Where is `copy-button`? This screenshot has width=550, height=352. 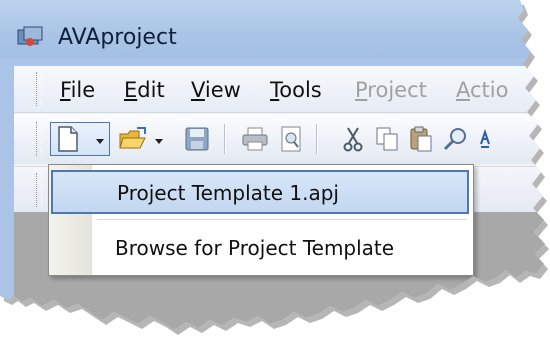 copy-button is located at coordinates (387, 139).